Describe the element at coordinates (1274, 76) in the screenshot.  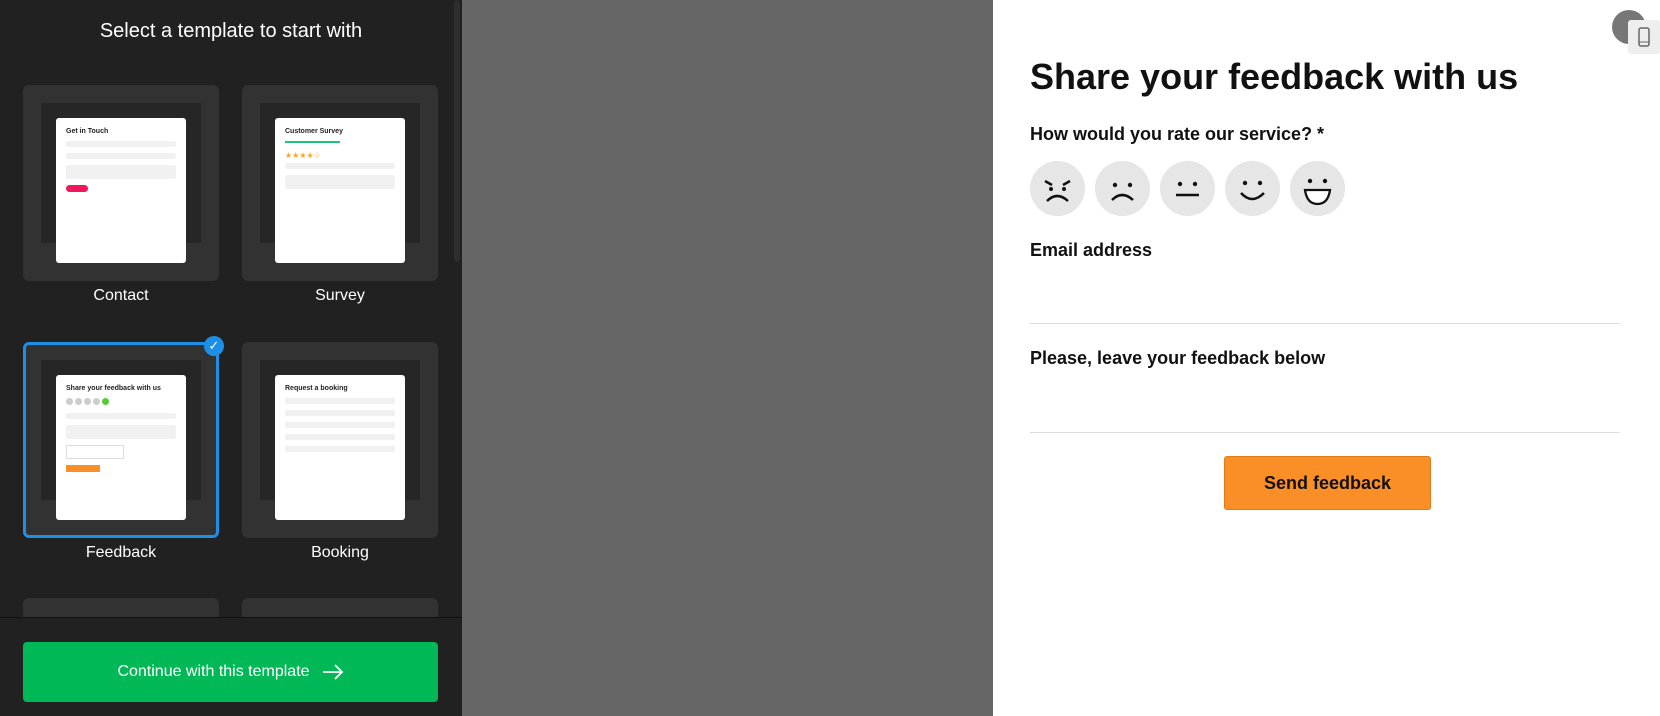
I see `form-title: Share your feedback with us` at that location.